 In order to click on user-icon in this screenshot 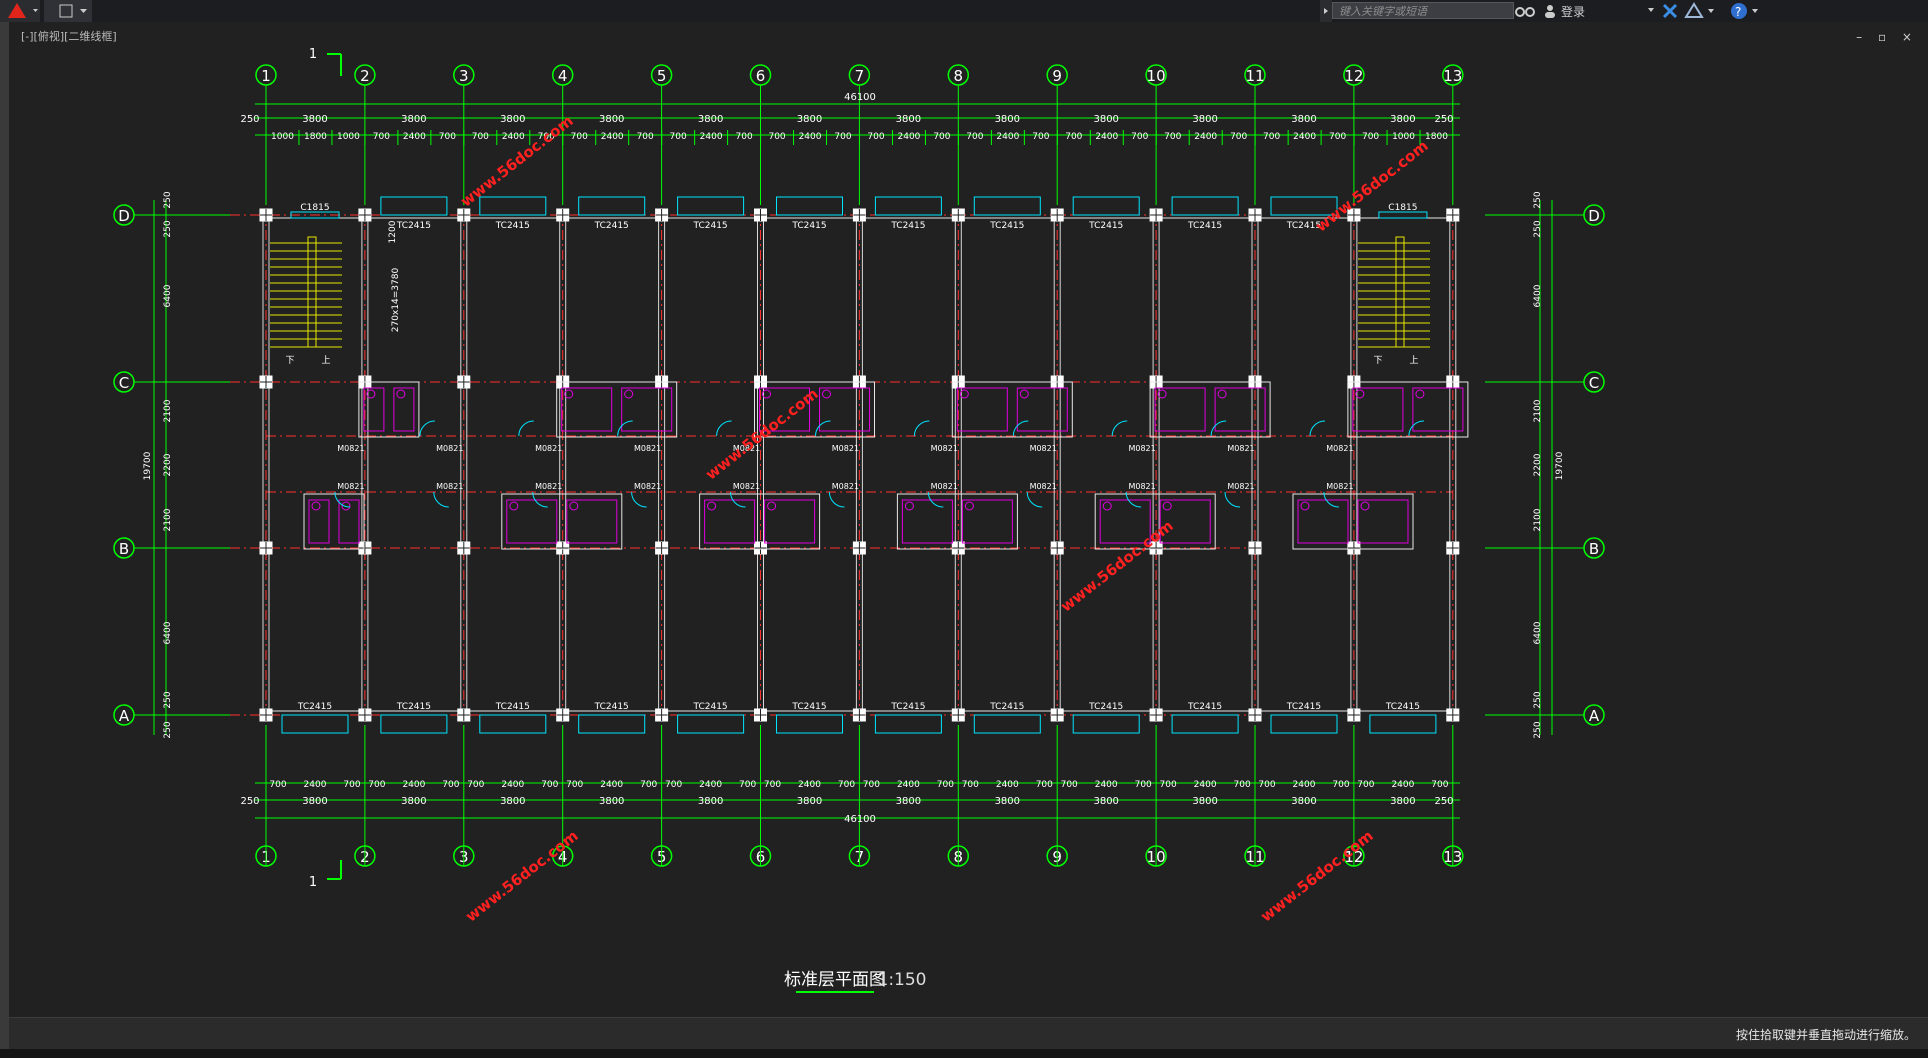, I will do `click(1550, 11)`.